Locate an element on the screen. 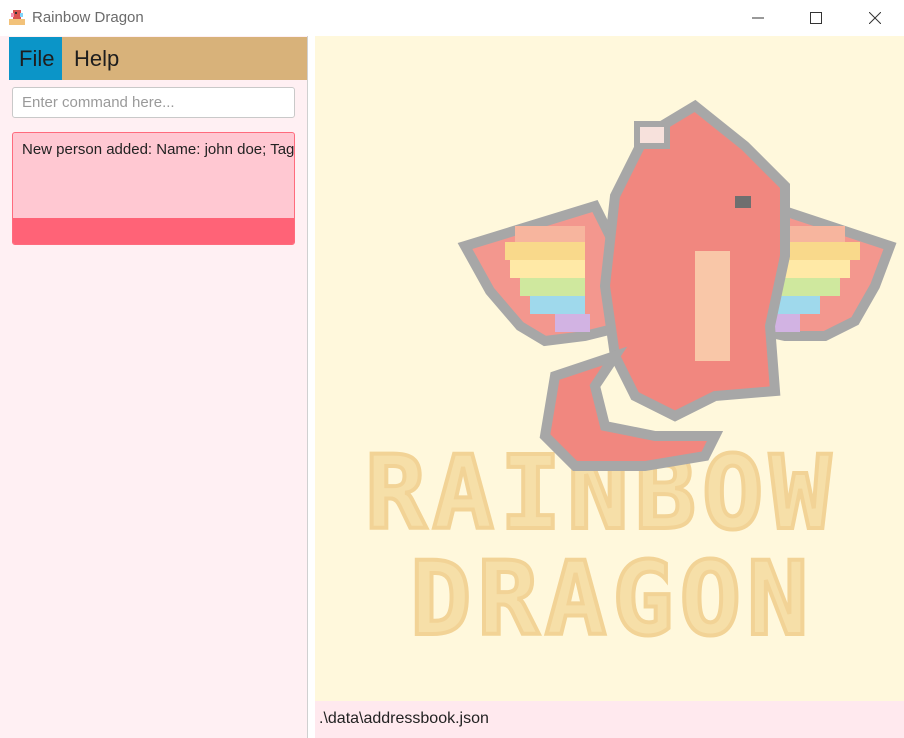  close-button is located at coordinates (875, 18).